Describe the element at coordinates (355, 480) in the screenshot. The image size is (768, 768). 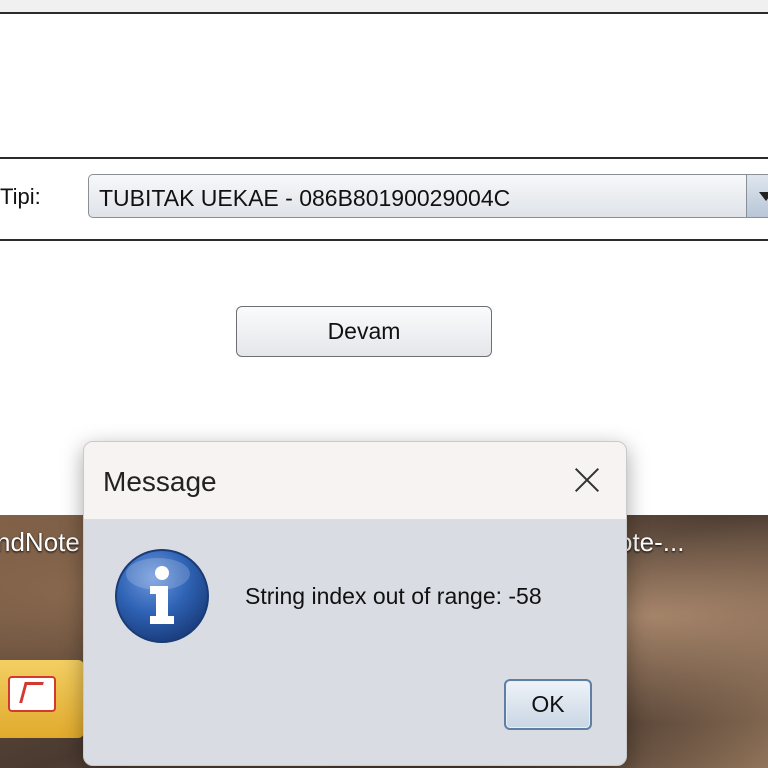
I see `dialog-titlebar: Message` at that location.